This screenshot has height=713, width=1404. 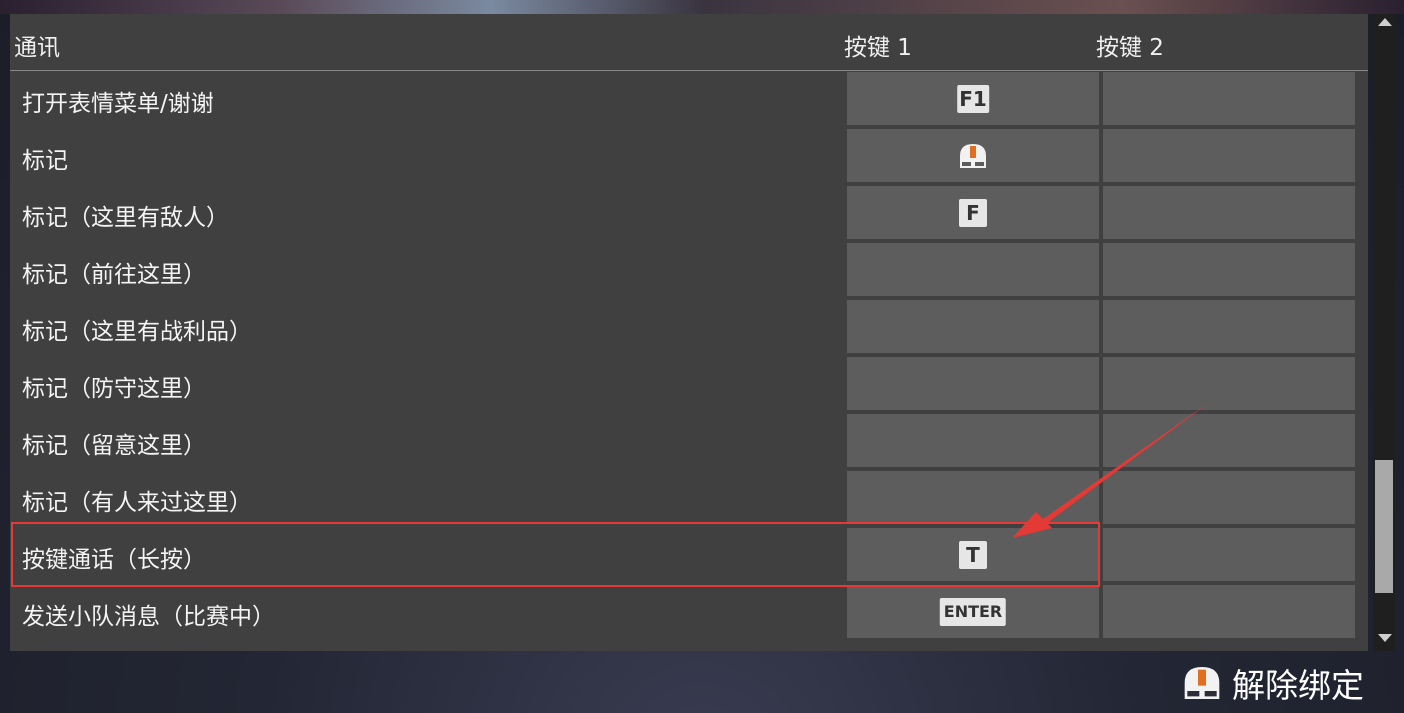 I want to click on annotation-highlight-box, so click(x=555, y=554).